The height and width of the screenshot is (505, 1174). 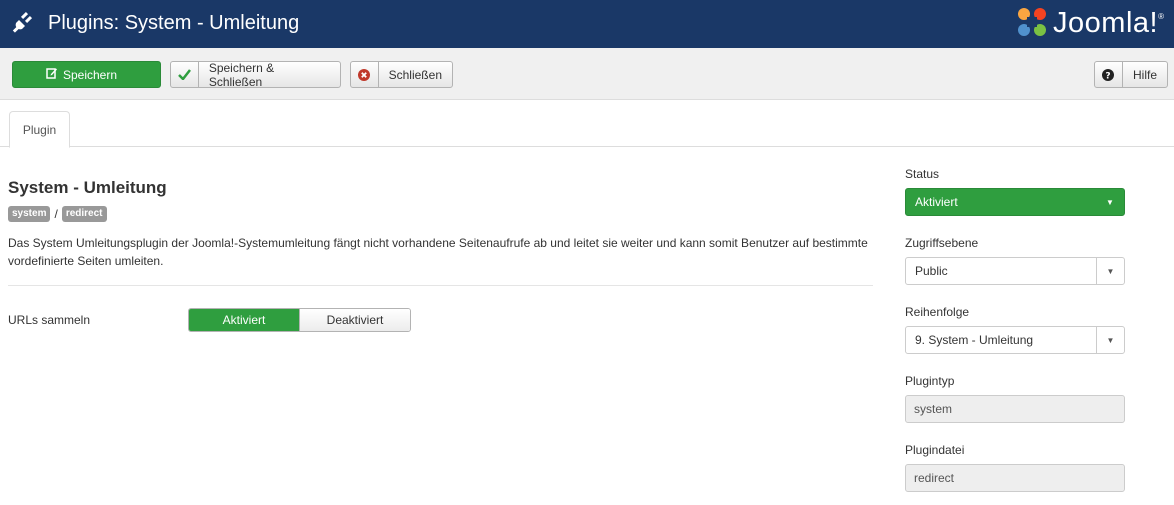 What do you see at coordinates (1015, 409) in the screenshot?
I see `plugin-type-field: system` at bounding box center [1015, 409].